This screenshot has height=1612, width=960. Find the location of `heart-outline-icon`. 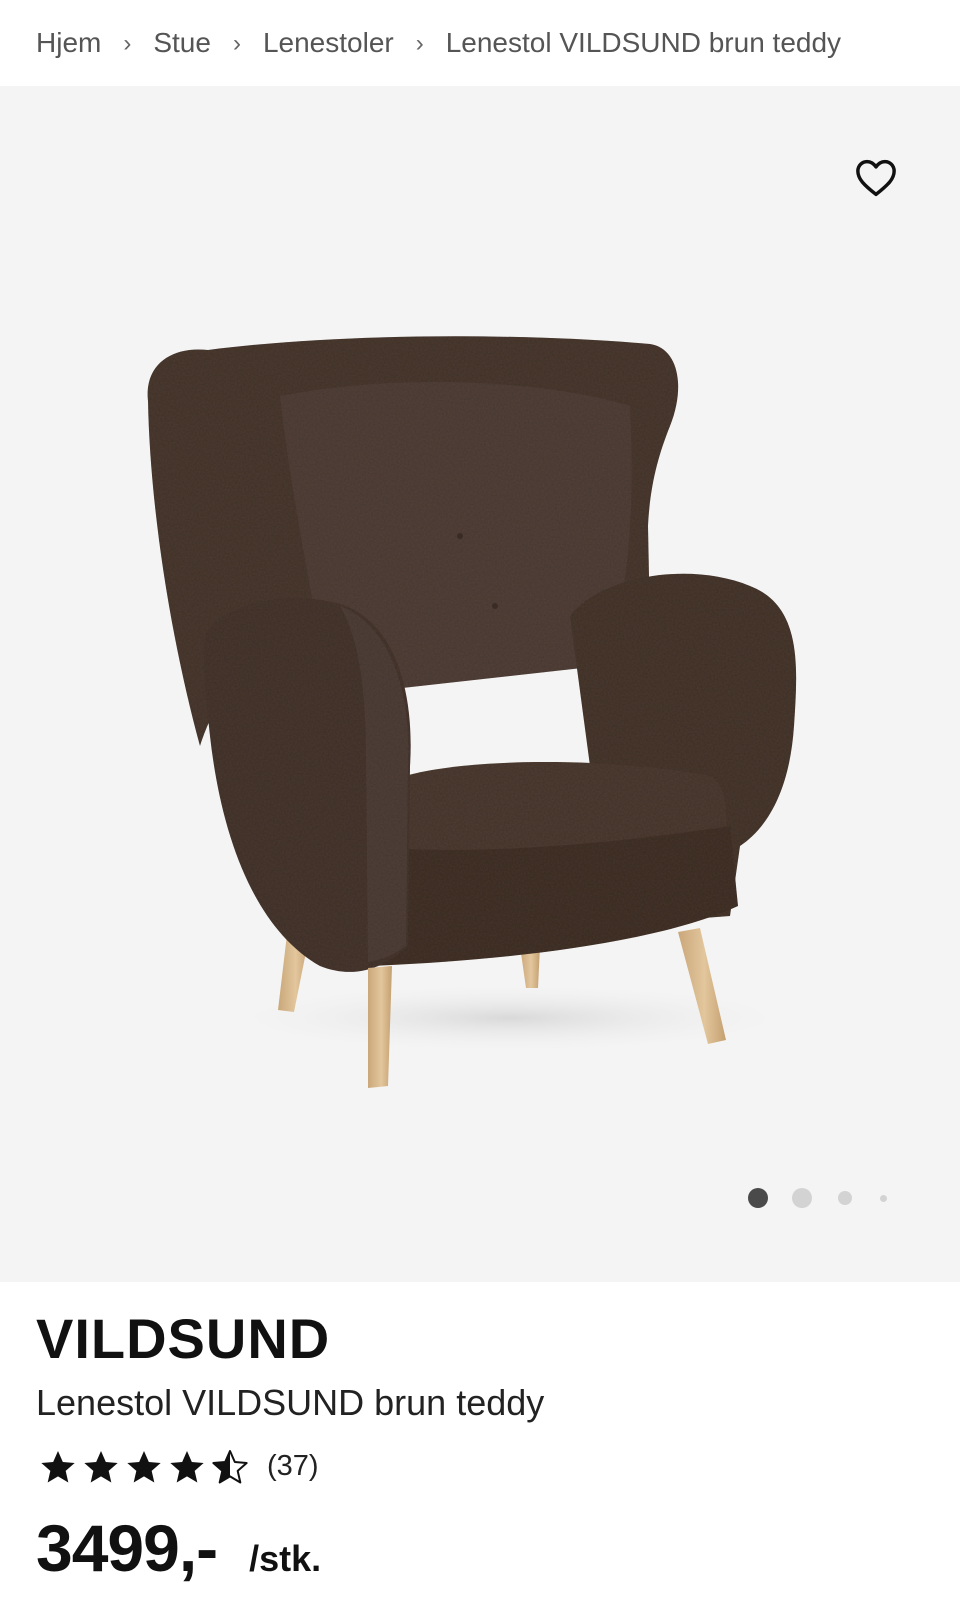

heart-outline-icon is located at coordinates (876, 178).